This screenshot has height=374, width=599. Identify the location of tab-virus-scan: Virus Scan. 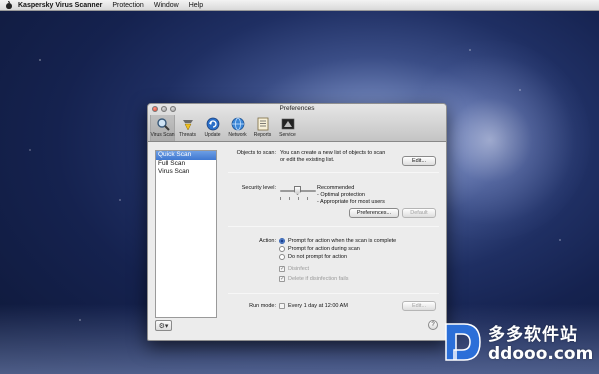
(162, 128).